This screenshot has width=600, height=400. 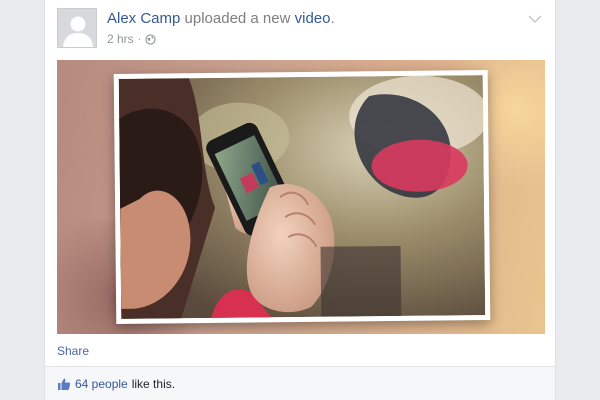 I want to click on default-avatar-icon, so click(x=77, y=28).